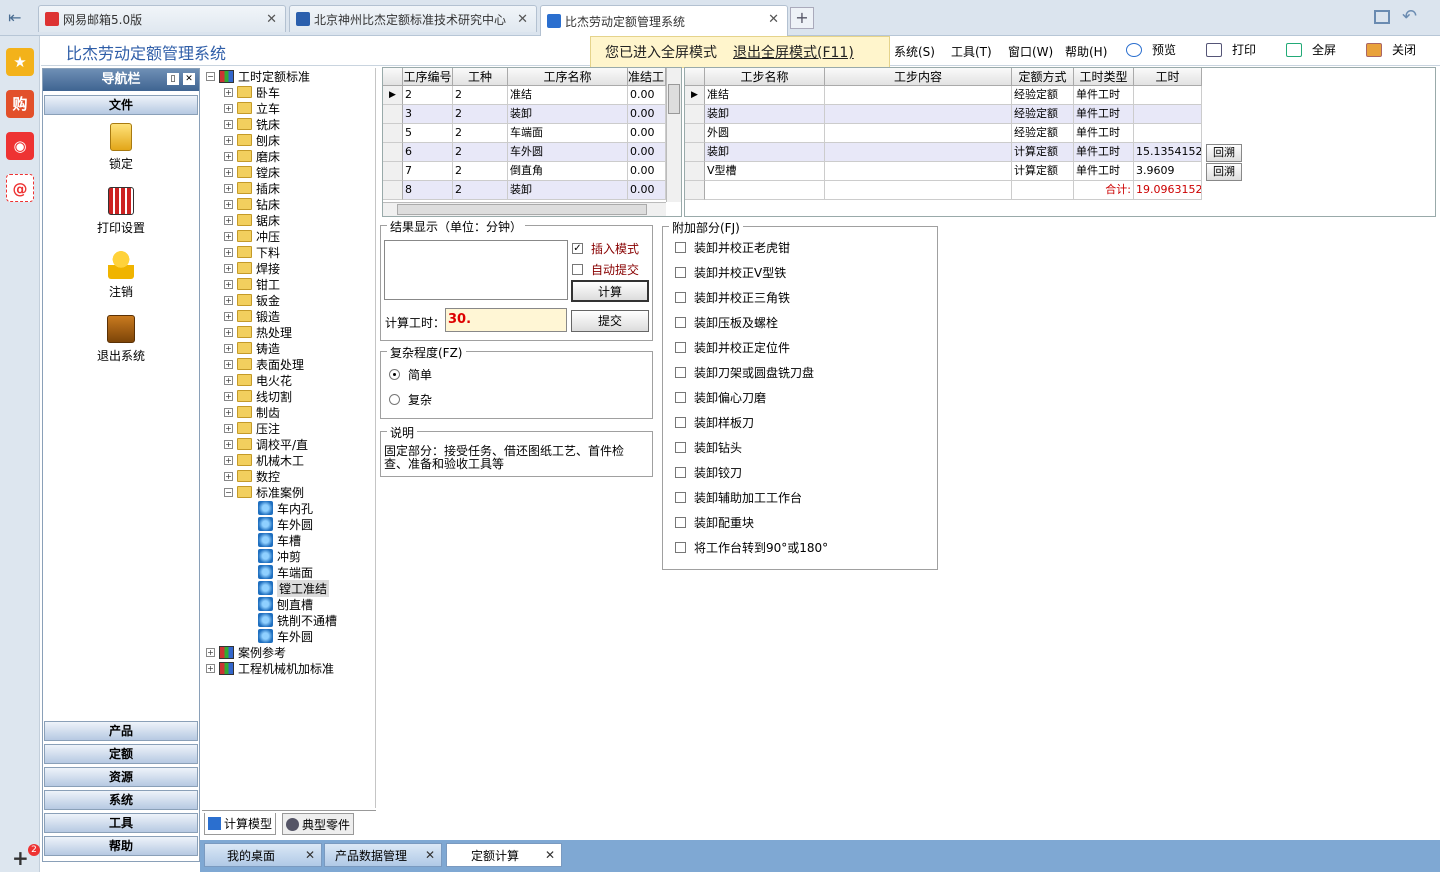 This screenshot has height=872, width=1440. What do you see at coordinates (279, 540) in the screenshot?
I see `tree-leaf: 车槽` at bounding box center [279, 540].